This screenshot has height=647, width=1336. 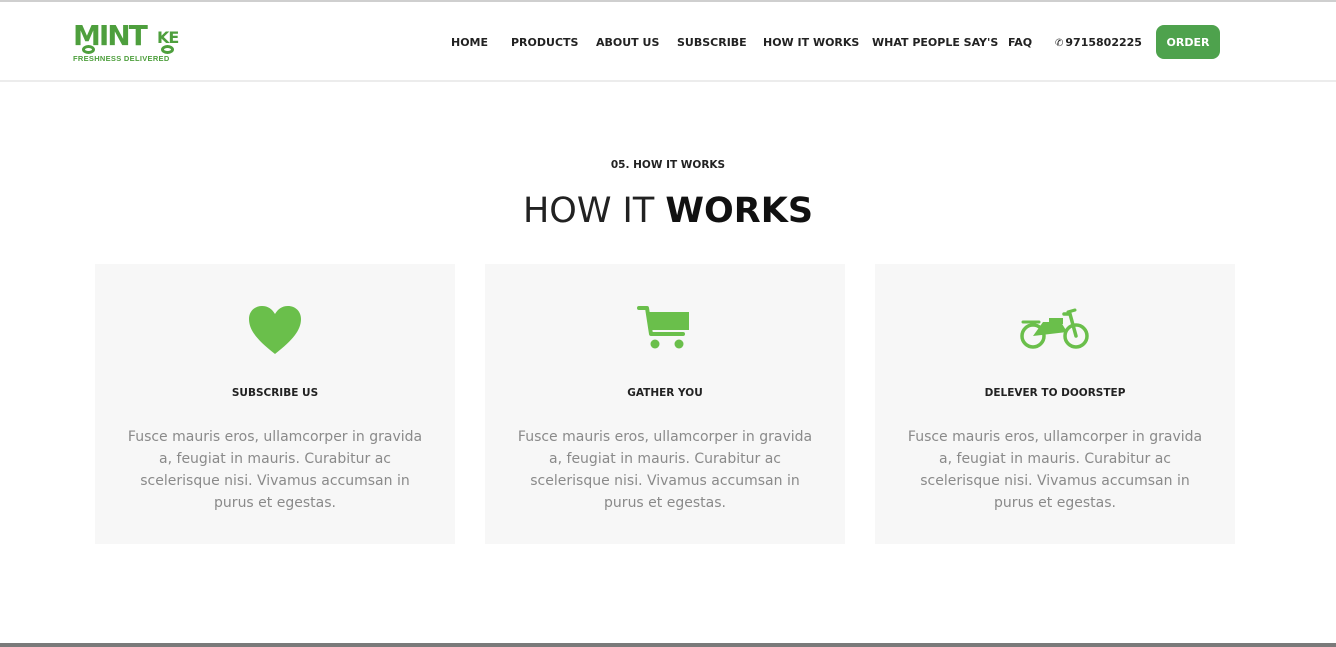 What do you see at coordinates (1055, 393) in the screenshot?
I see `card-title: DELEVER TO DOORSTEP` at bounding box center [1055, 393].